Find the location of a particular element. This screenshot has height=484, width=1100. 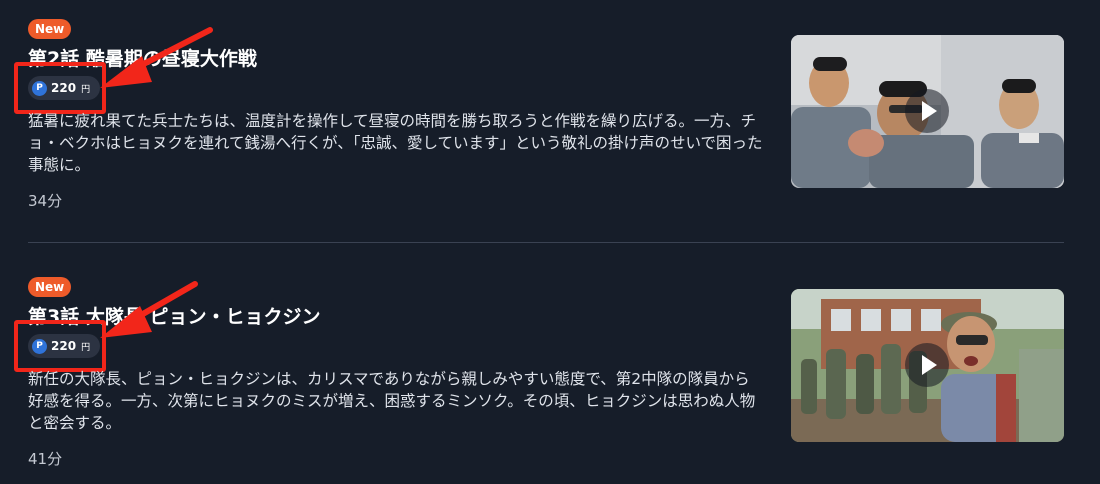

episode-duration: 34分 is located at coordinates (45, 201).